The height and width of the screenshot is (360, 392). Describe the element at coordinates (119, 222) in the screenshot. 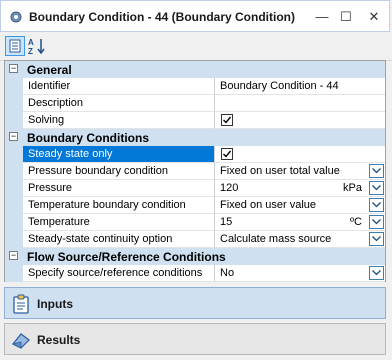

I see `property-name: Temperature` at that location.